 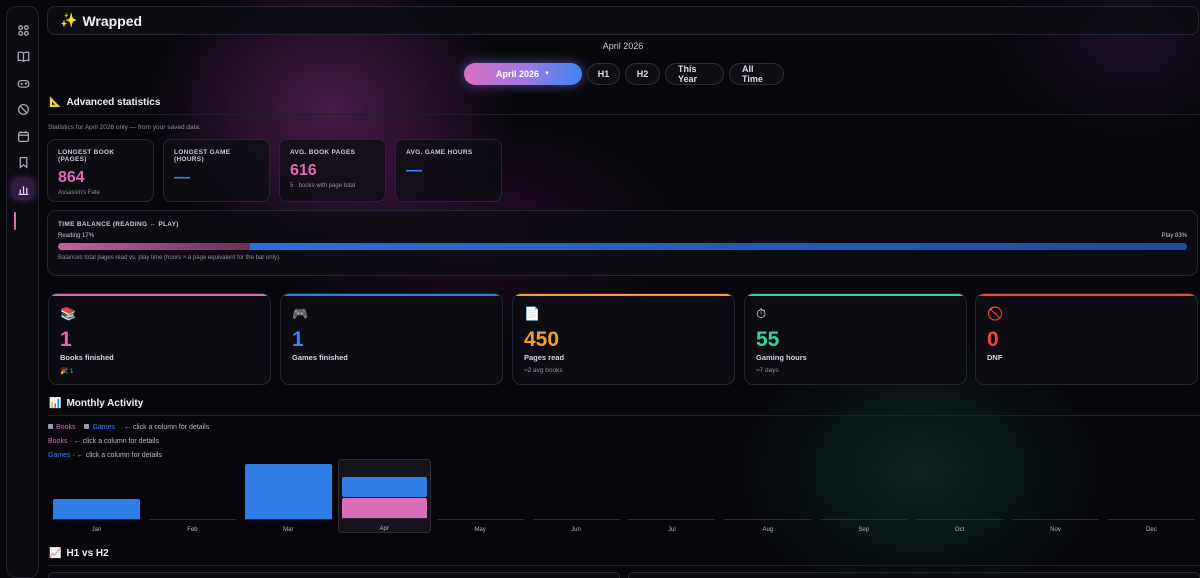 I want to click on summary-card-pages-read: 📄 450 Pages read ≈2 avg books, so click(x=623, y=339).